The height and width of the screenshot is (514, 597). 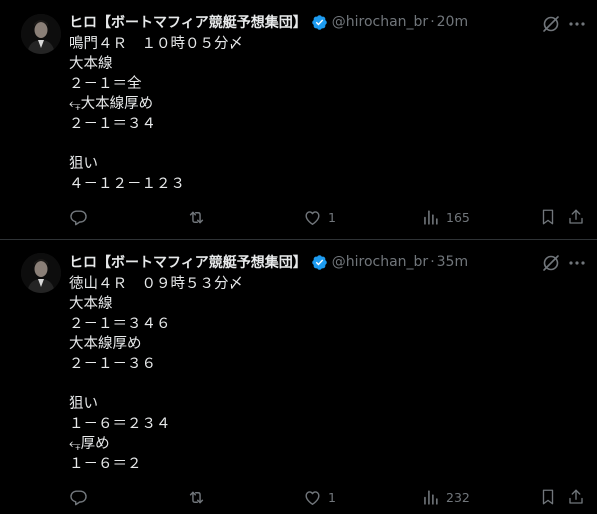 What do you see at coordinates (111, 104) in the screenshot?
I see `post-text-line: ⥆大本線厚め` at bounding box center [111, 104].